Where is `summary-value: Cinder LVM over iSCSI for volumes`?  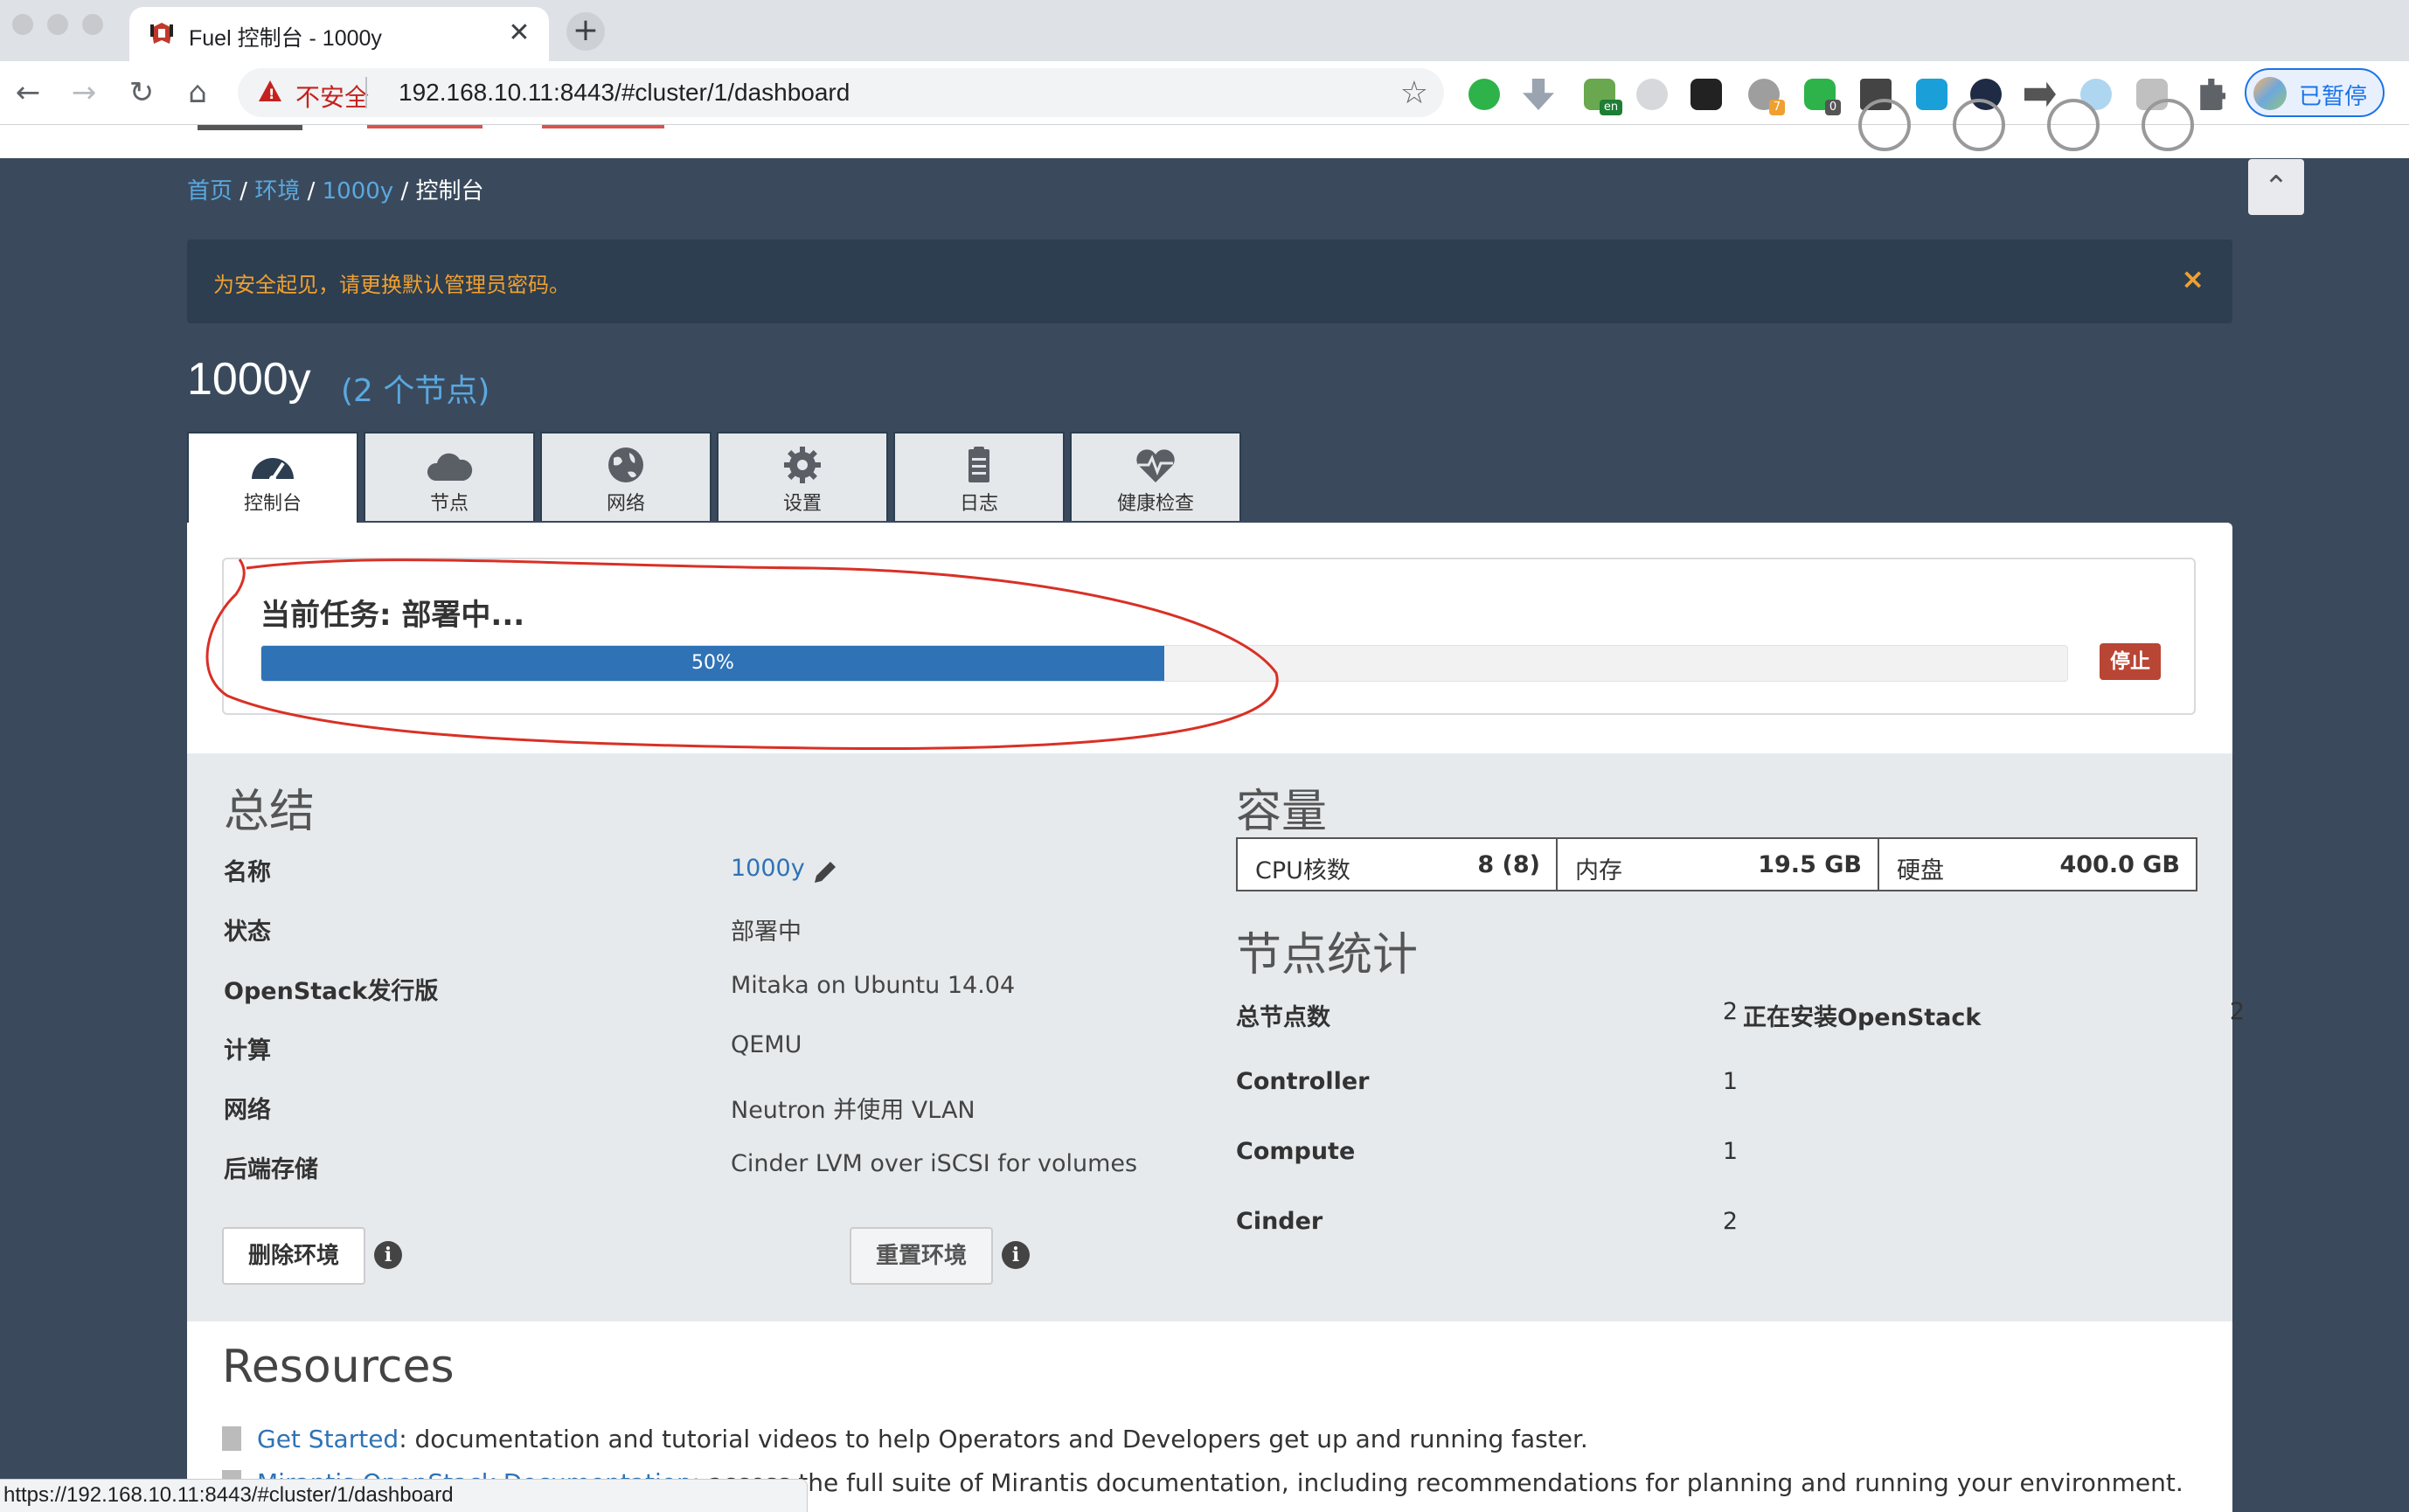
summary-value: Cinder LVM over iSCSI for volumes is located at coordinates (935, 1163).